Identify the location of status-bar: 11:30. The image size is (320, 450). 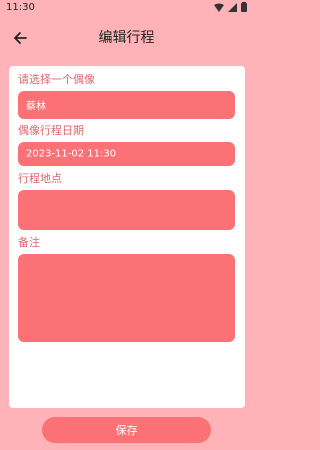
(126, 8).